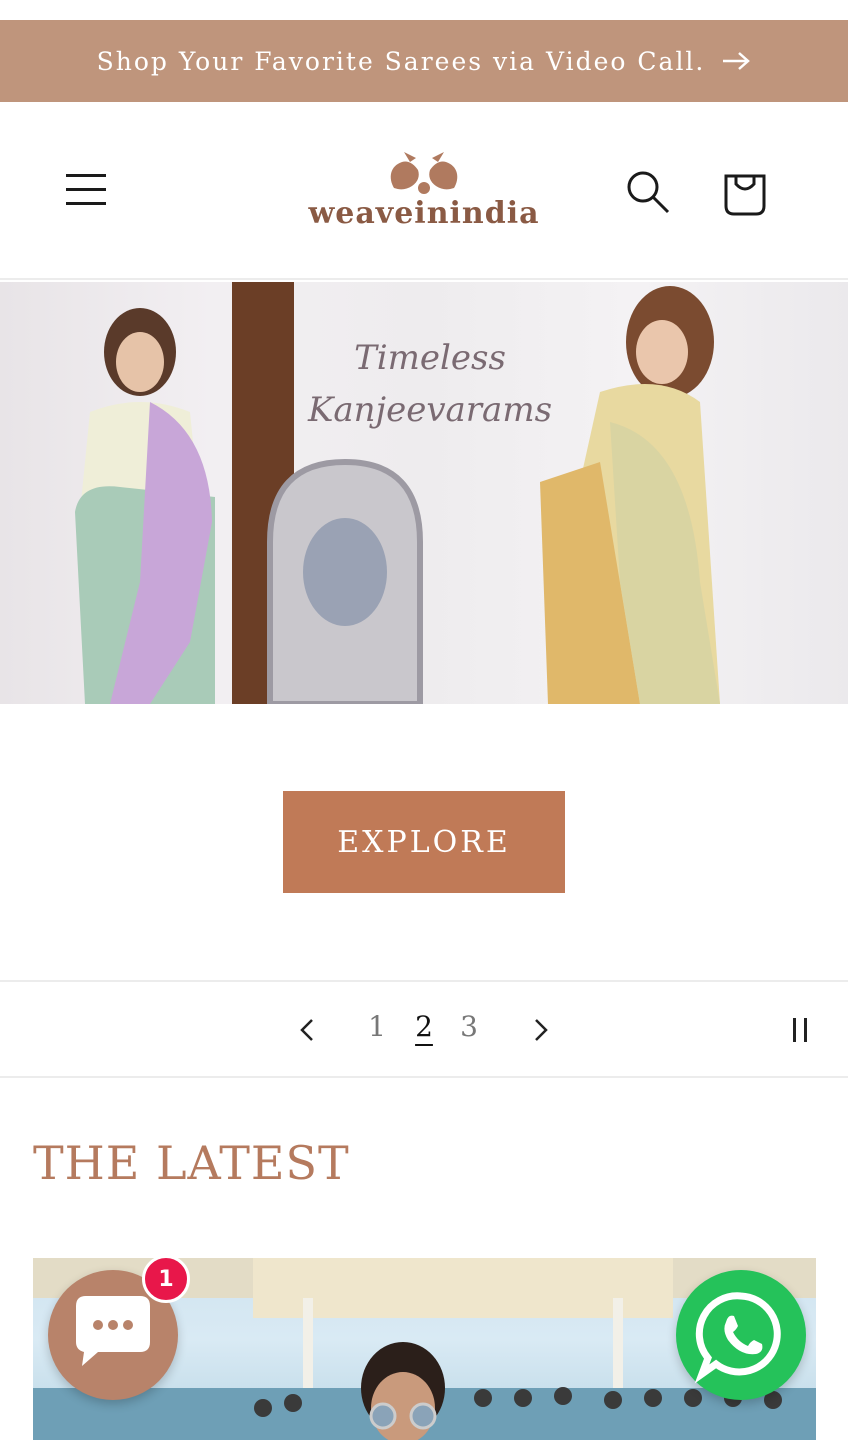 The width and height of the screenshot is (848, 1440). I want to click on cart-icon, so click(745, 195).